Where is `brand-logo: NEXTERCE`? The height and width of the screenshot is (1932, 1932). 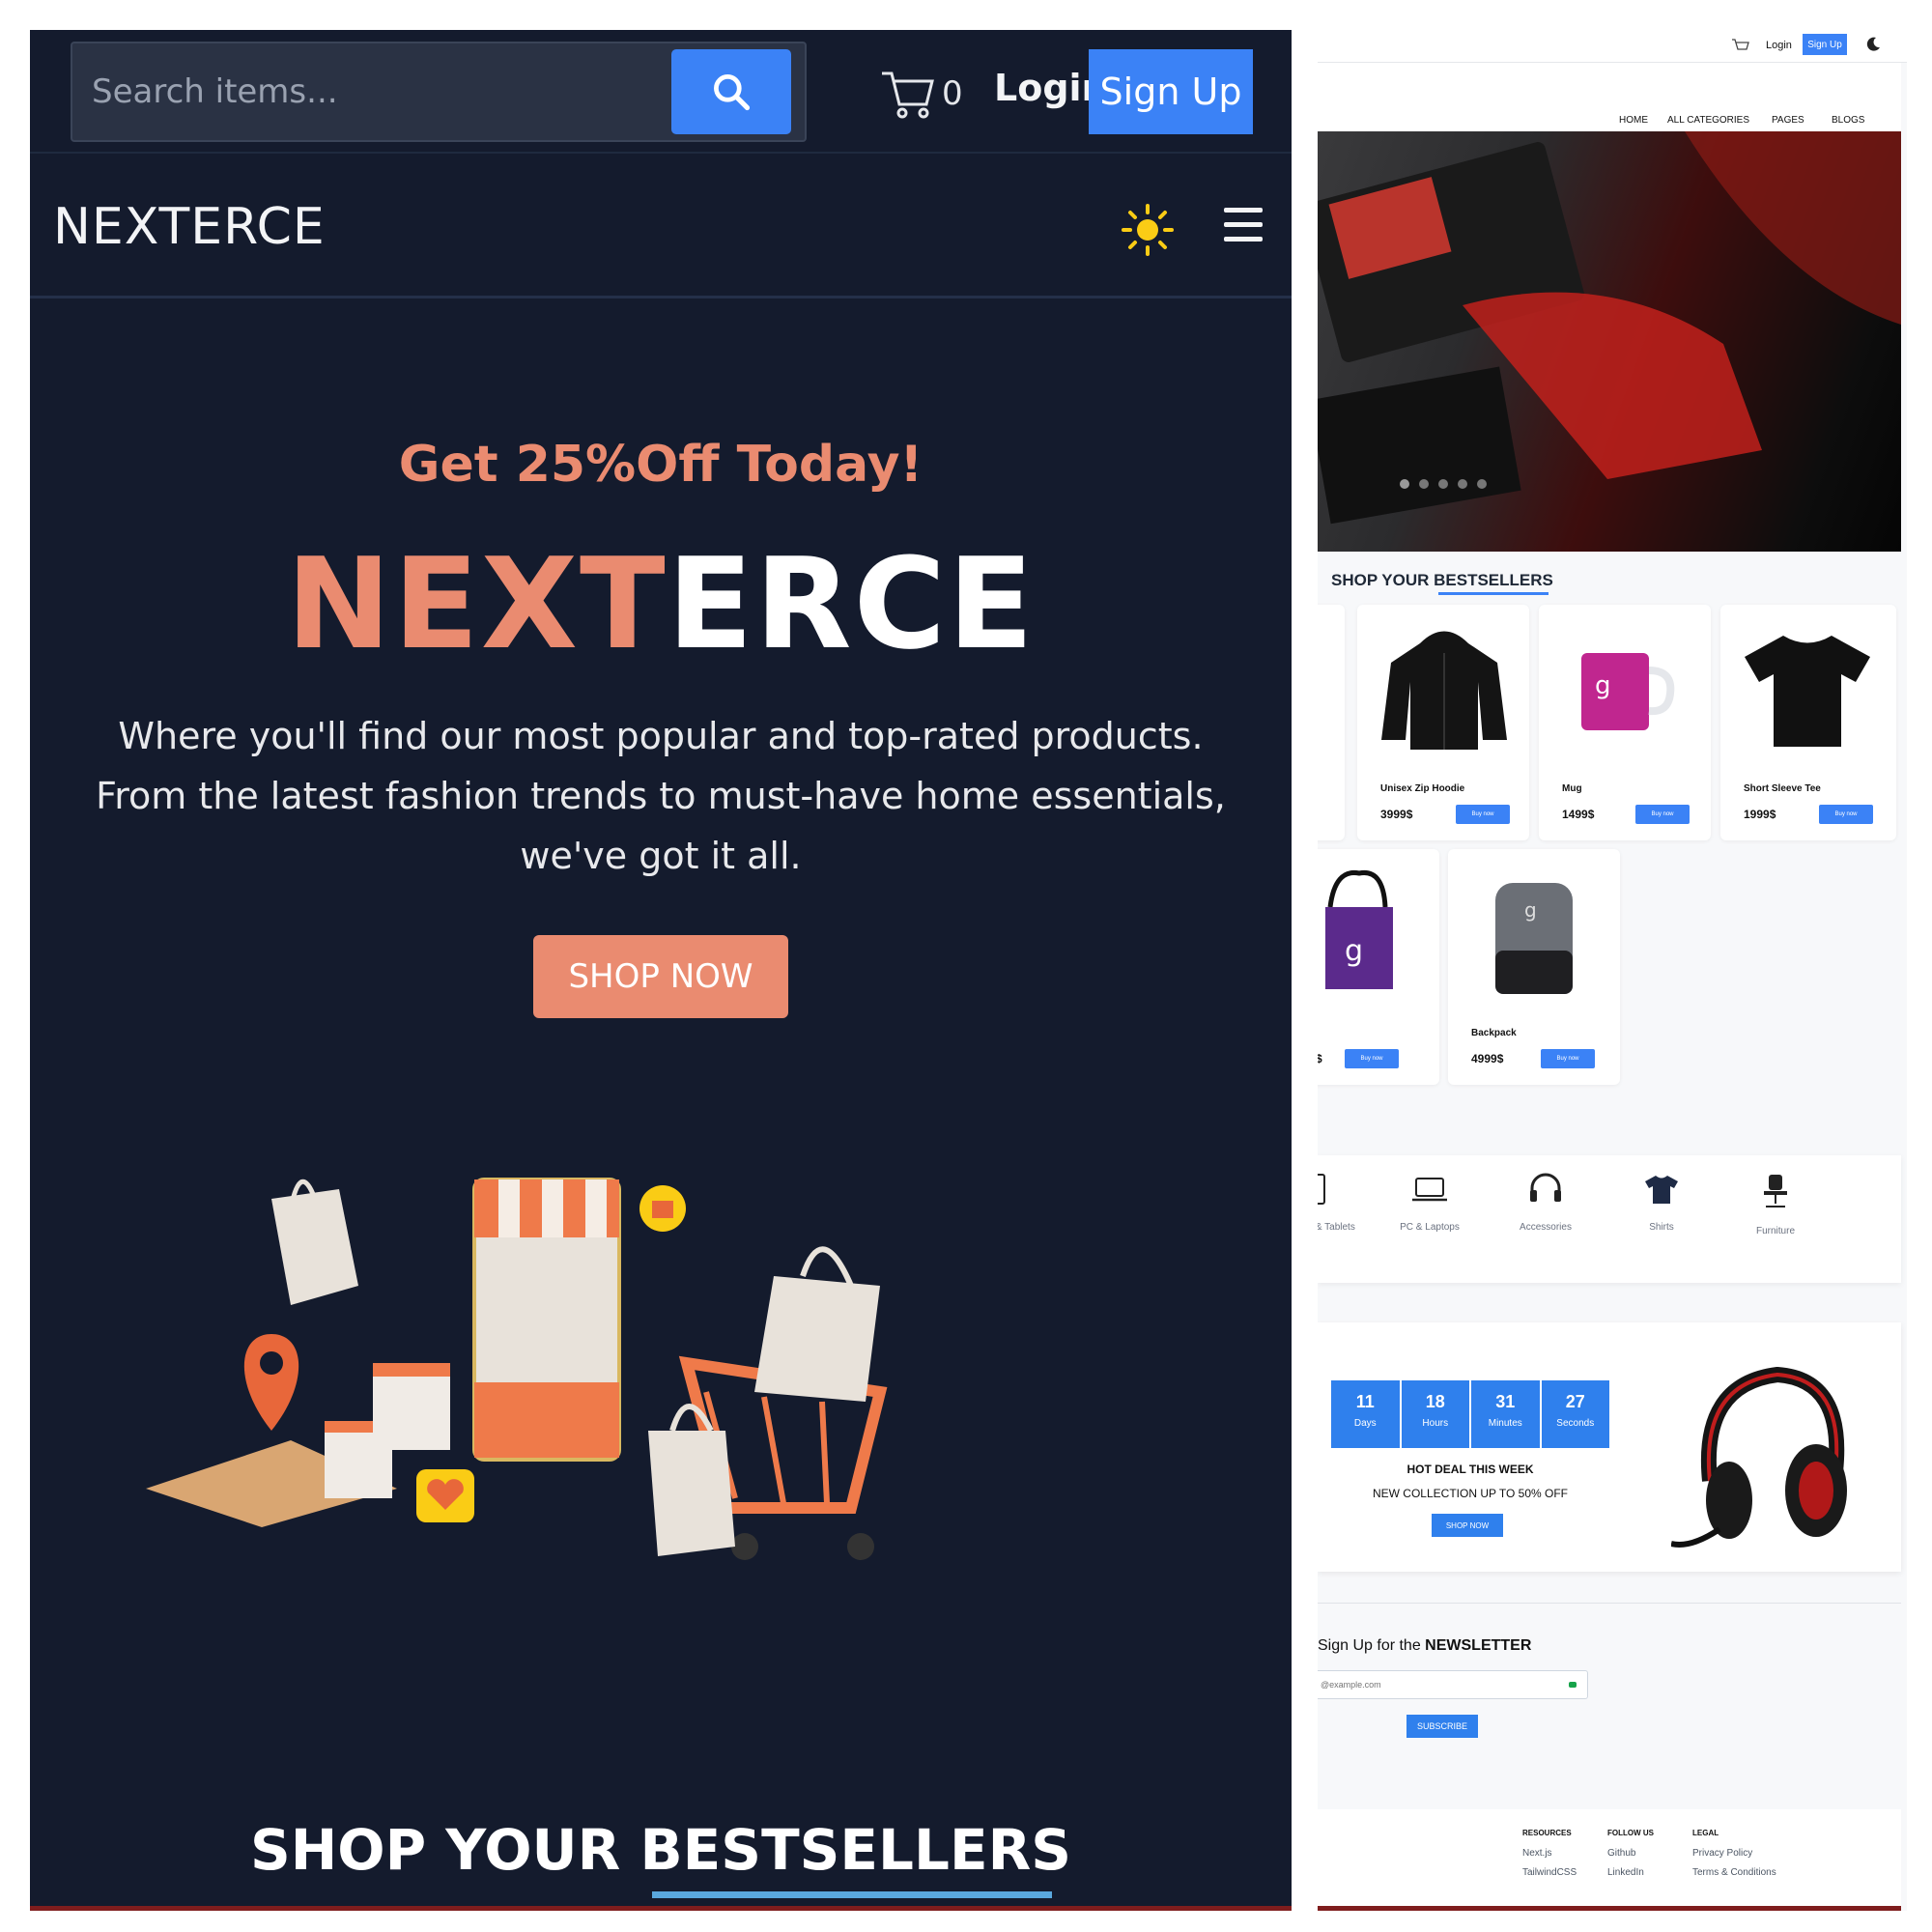 brand-logo: NEXTERCE is located at coordinates (189, 227).